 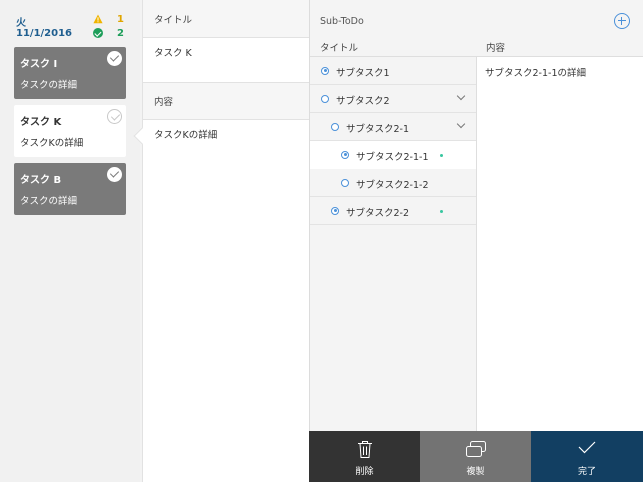 What do you see at coordinates (226, 101) in the screenshot?
I see `content-section-header: 内容` at bounding box center [226, 101].